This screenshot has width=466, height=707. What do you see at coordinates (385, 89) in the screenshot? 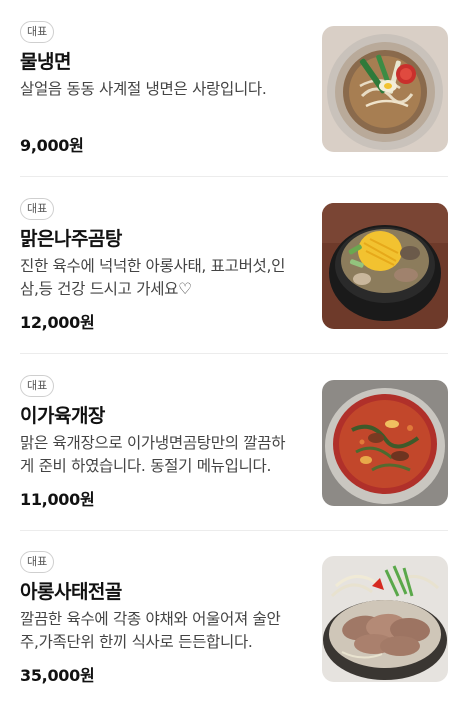
I see `naengmyeon-photo` at bounding box center [385, 89].